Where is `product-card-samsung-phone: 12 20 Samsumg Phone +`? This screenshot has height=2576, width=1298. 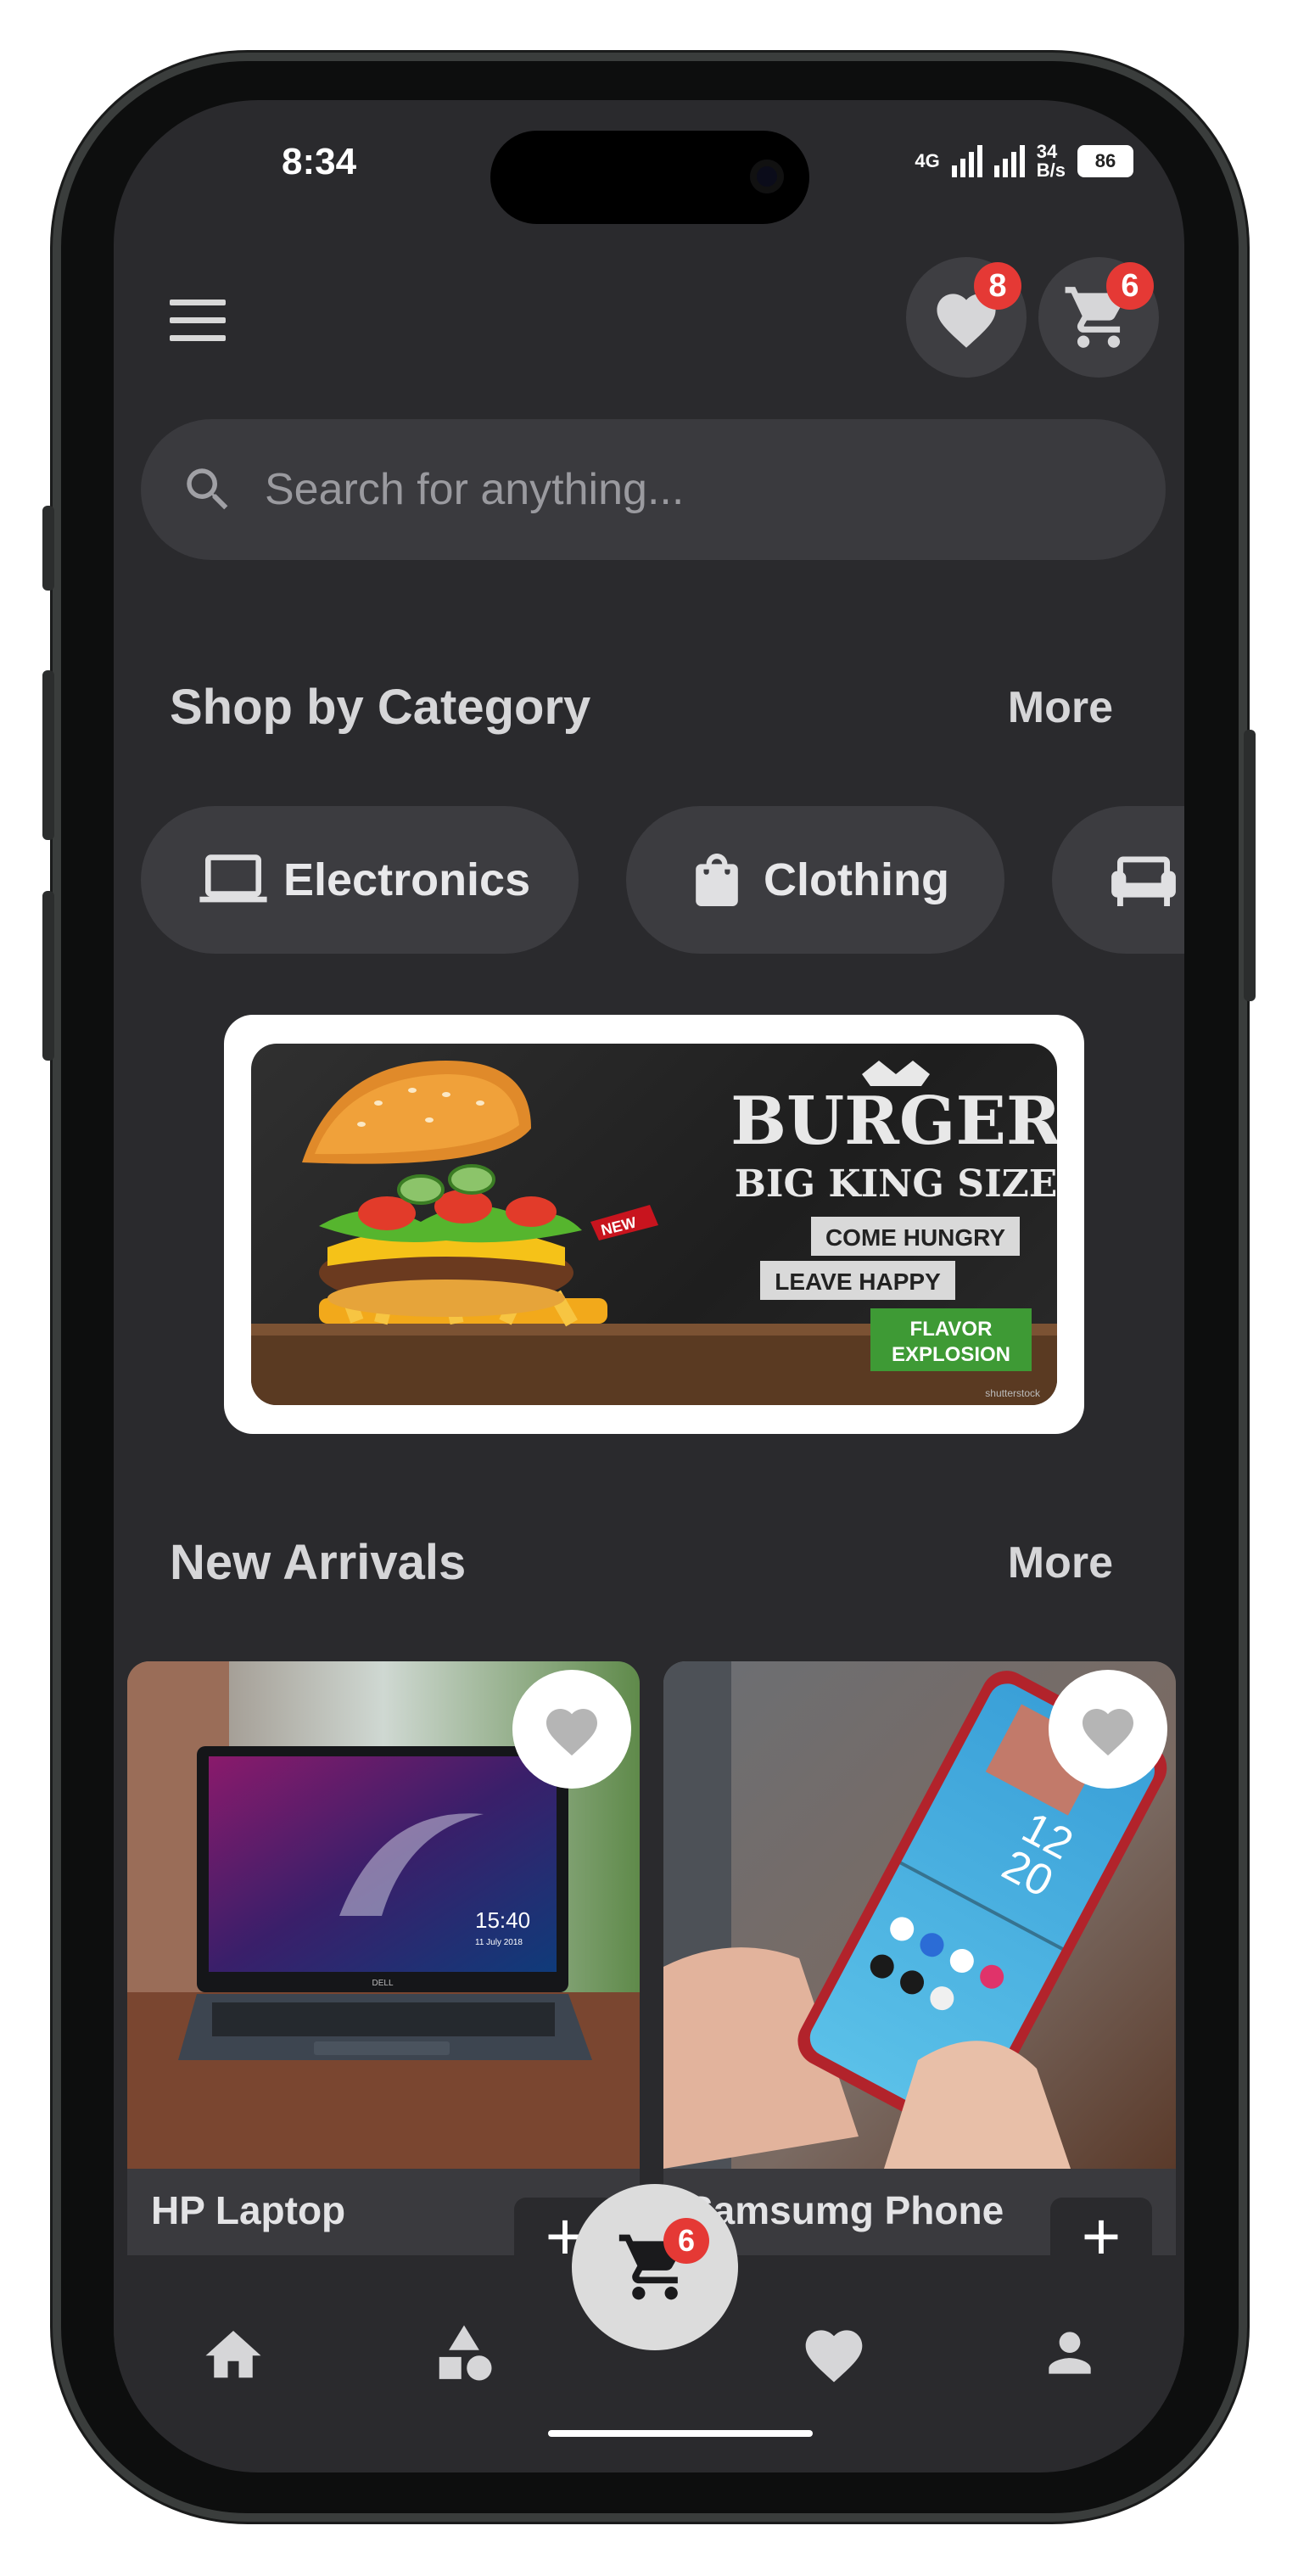 product-card-samsung-phone: 12 20 Samsumg Phone + is located at coordinates (919, 1958).